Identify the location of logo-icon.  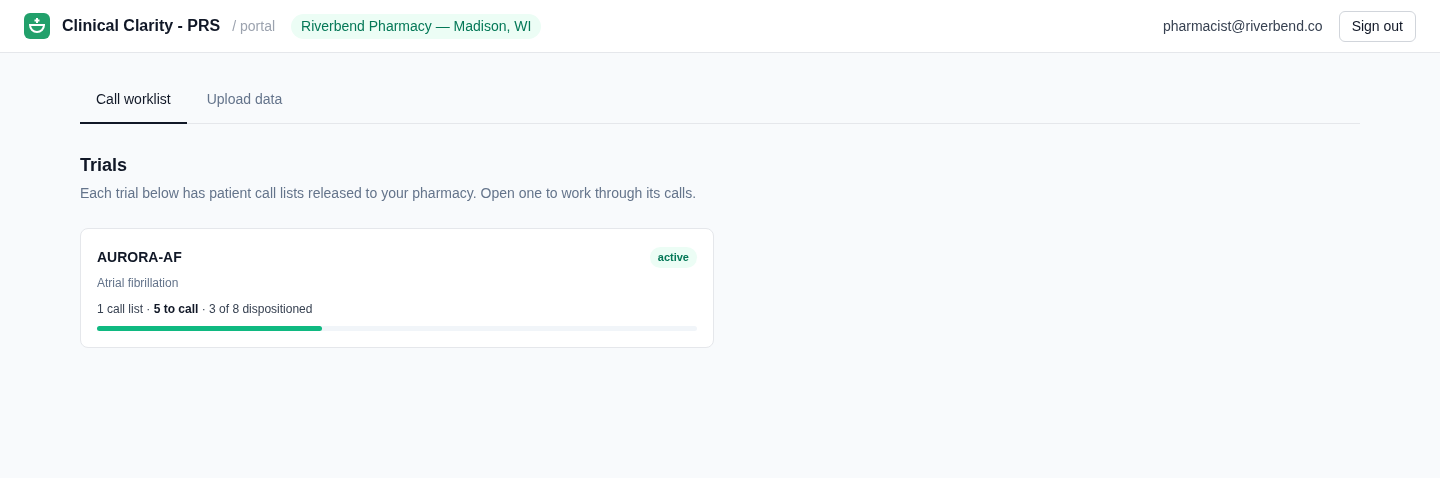
(37, 26).